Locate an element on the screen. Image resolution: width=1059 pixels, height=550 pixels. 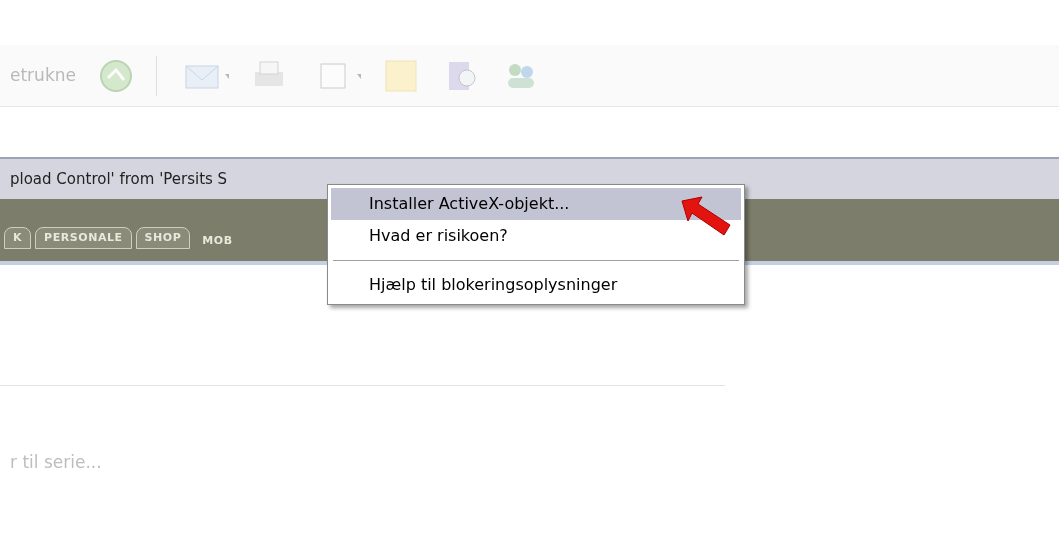
nav-tab: PERSONALE is located at coordinates (83, 237).